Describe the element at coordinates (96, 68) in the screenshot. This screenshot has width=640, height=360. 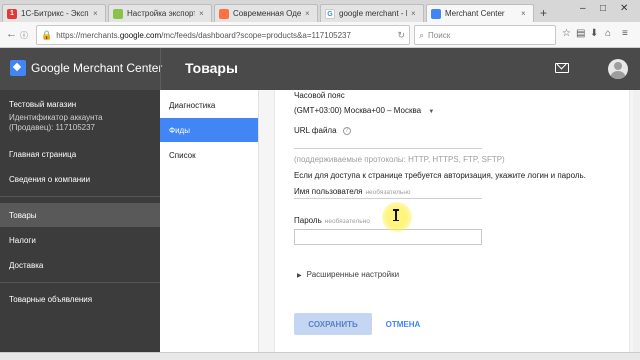
I see `app-brand: Google Merchant Center` at that location.